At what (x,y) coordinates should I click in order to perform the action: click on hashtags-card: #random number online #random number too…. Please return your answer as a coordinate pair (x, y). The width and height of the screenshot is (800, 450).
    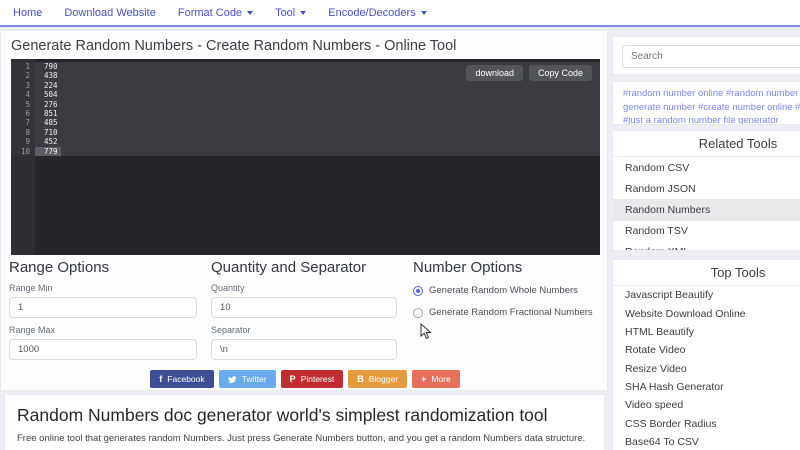
    Looking at the image, I should click on (706, 103).